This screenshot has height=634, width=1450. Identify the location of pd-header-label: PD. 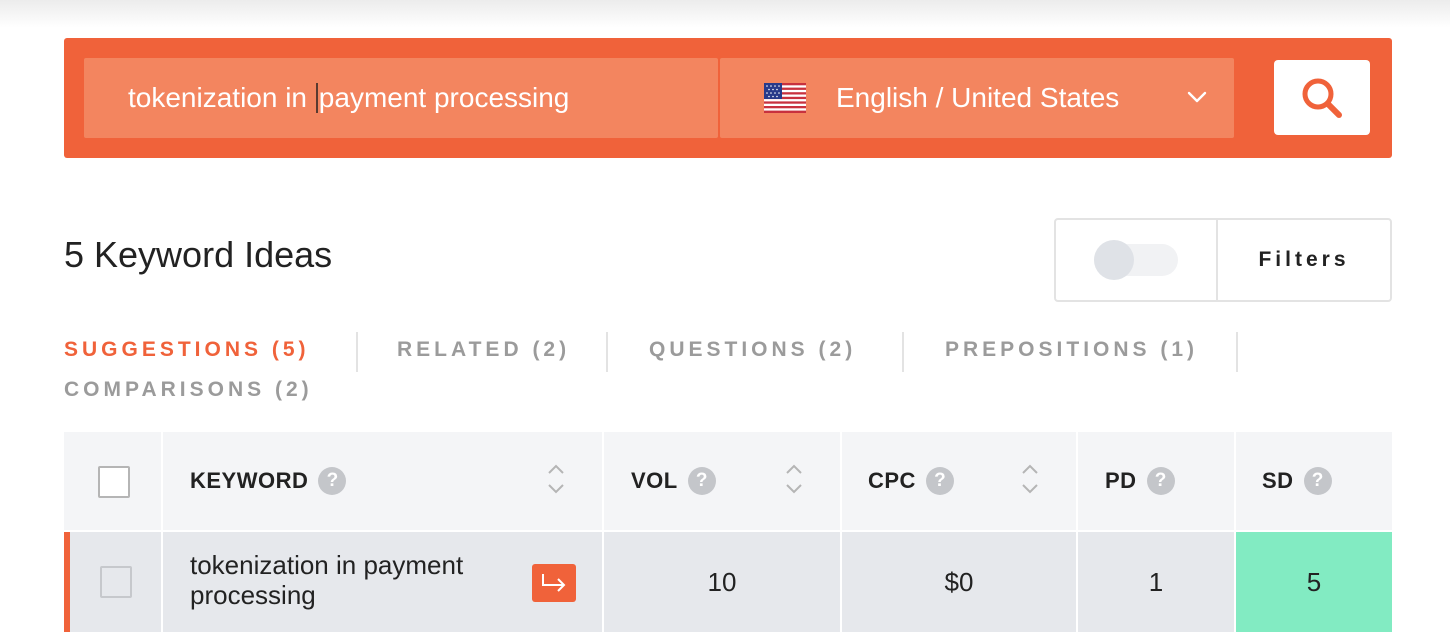
(1121, 480).